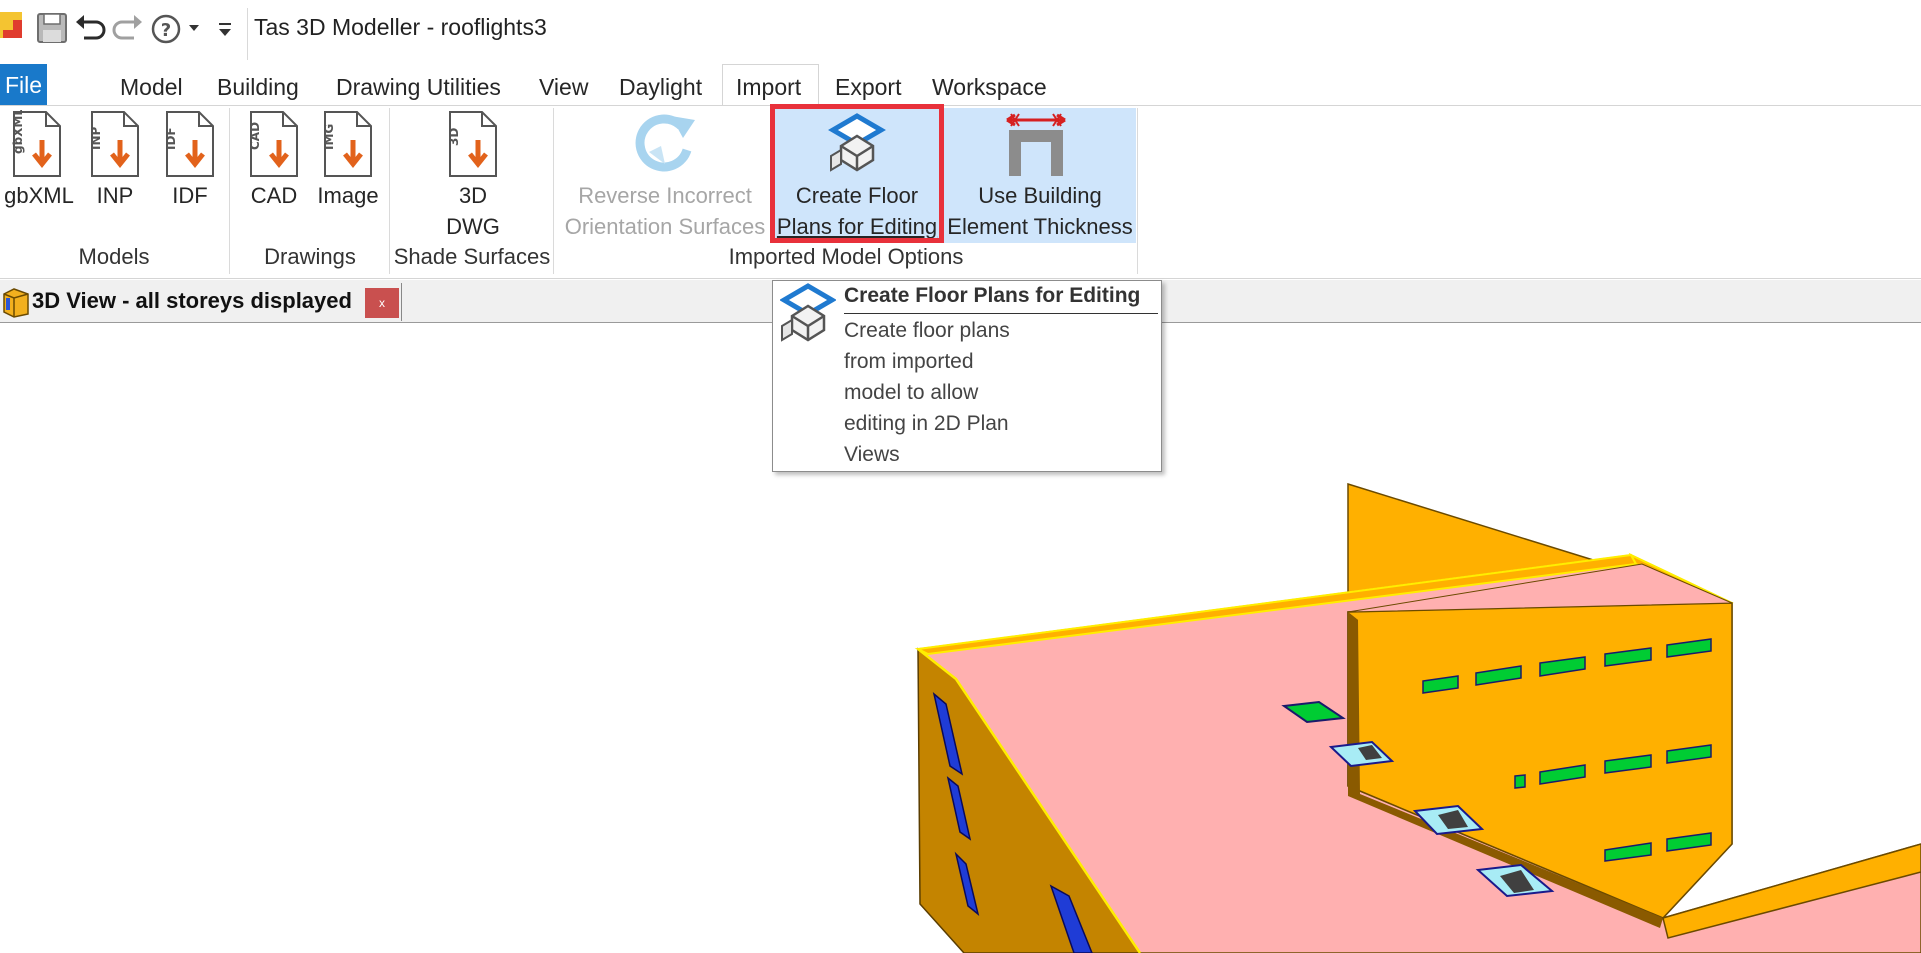 The image size is (1921, 953). I want to click on use-building-element-thickness-line1: Use Building, so click(1040, 195).